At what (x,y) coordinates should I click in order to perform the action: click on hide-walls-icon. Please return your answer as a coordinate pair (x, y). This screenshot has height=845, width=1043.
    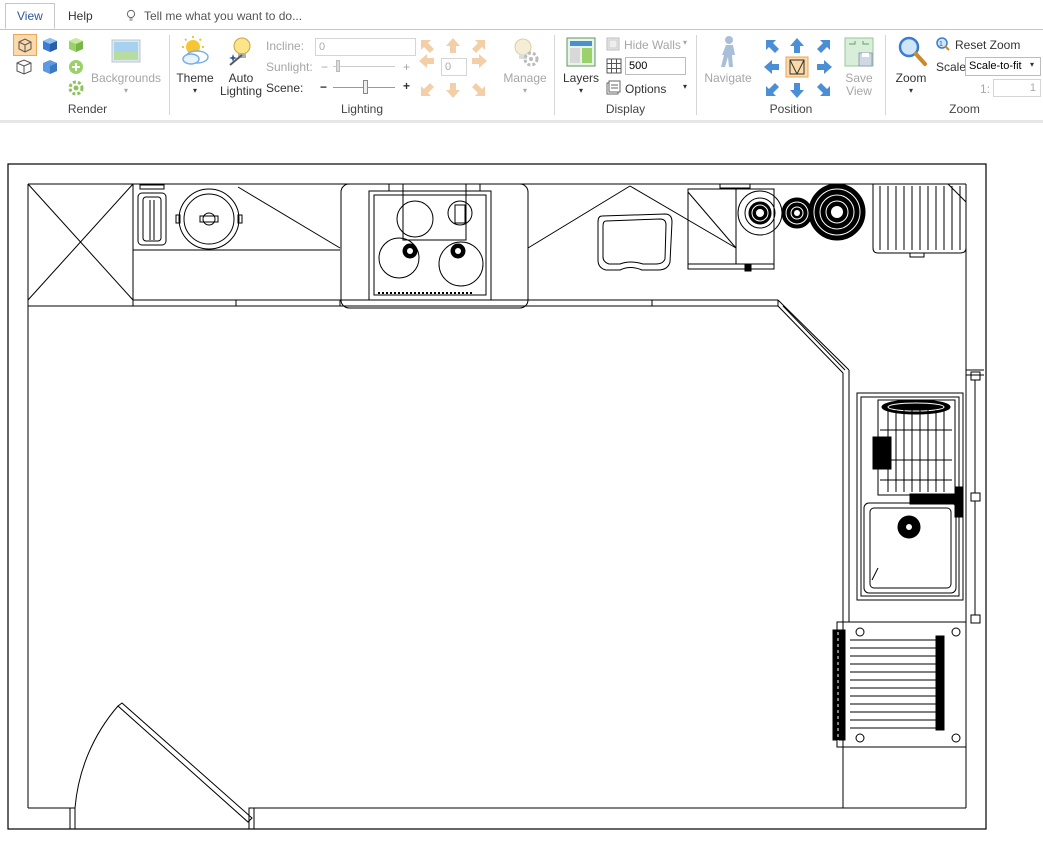
    Looking at the image, I should click on (613, 44).